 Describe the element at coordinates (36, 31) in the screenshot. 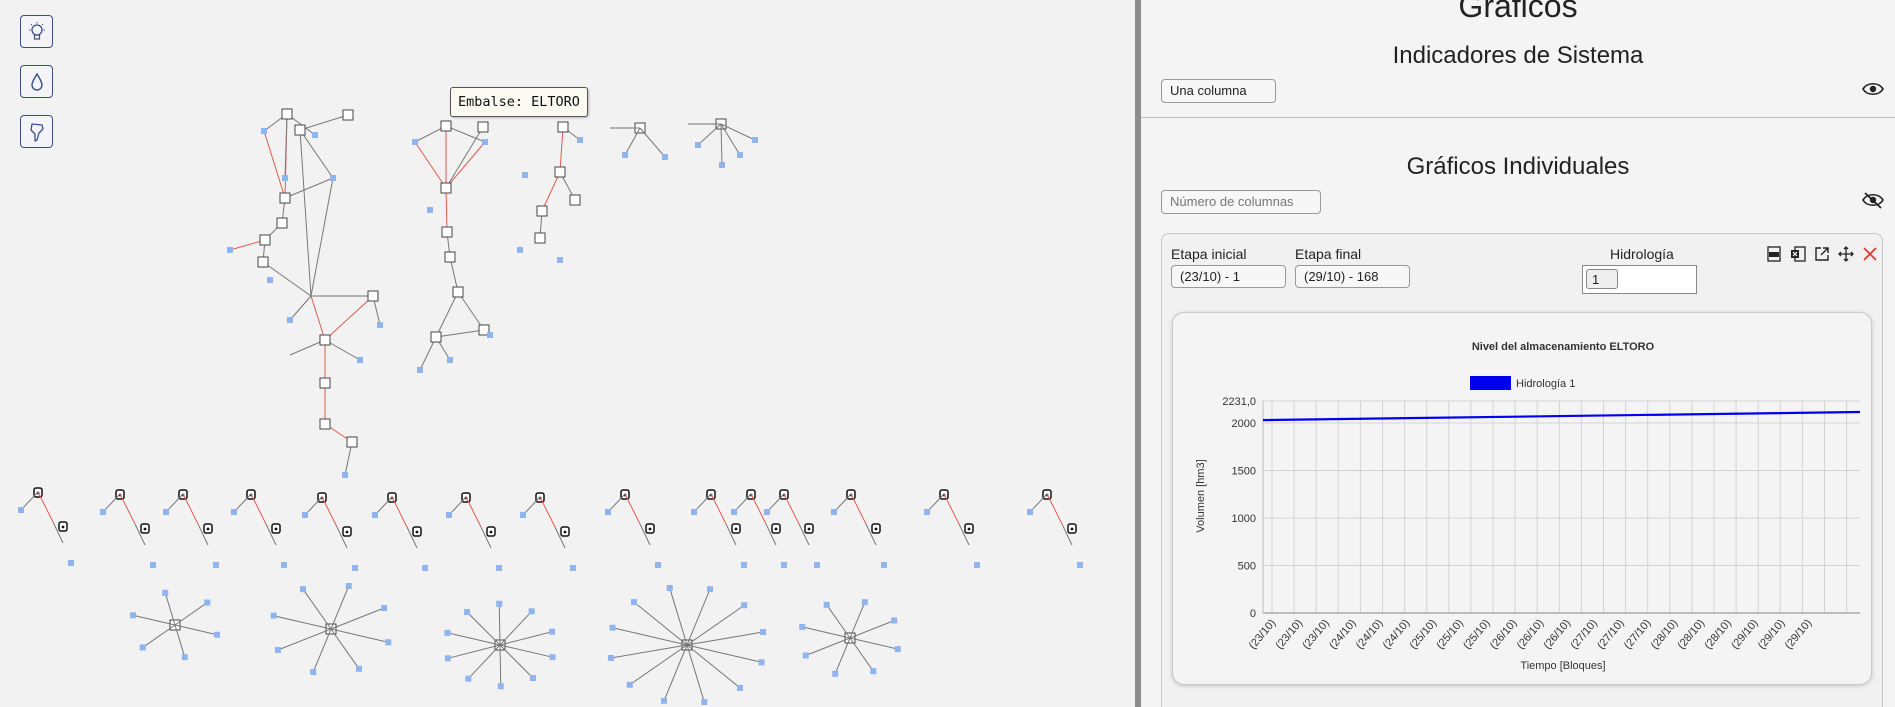

I see `lightbulb-button` at that location.